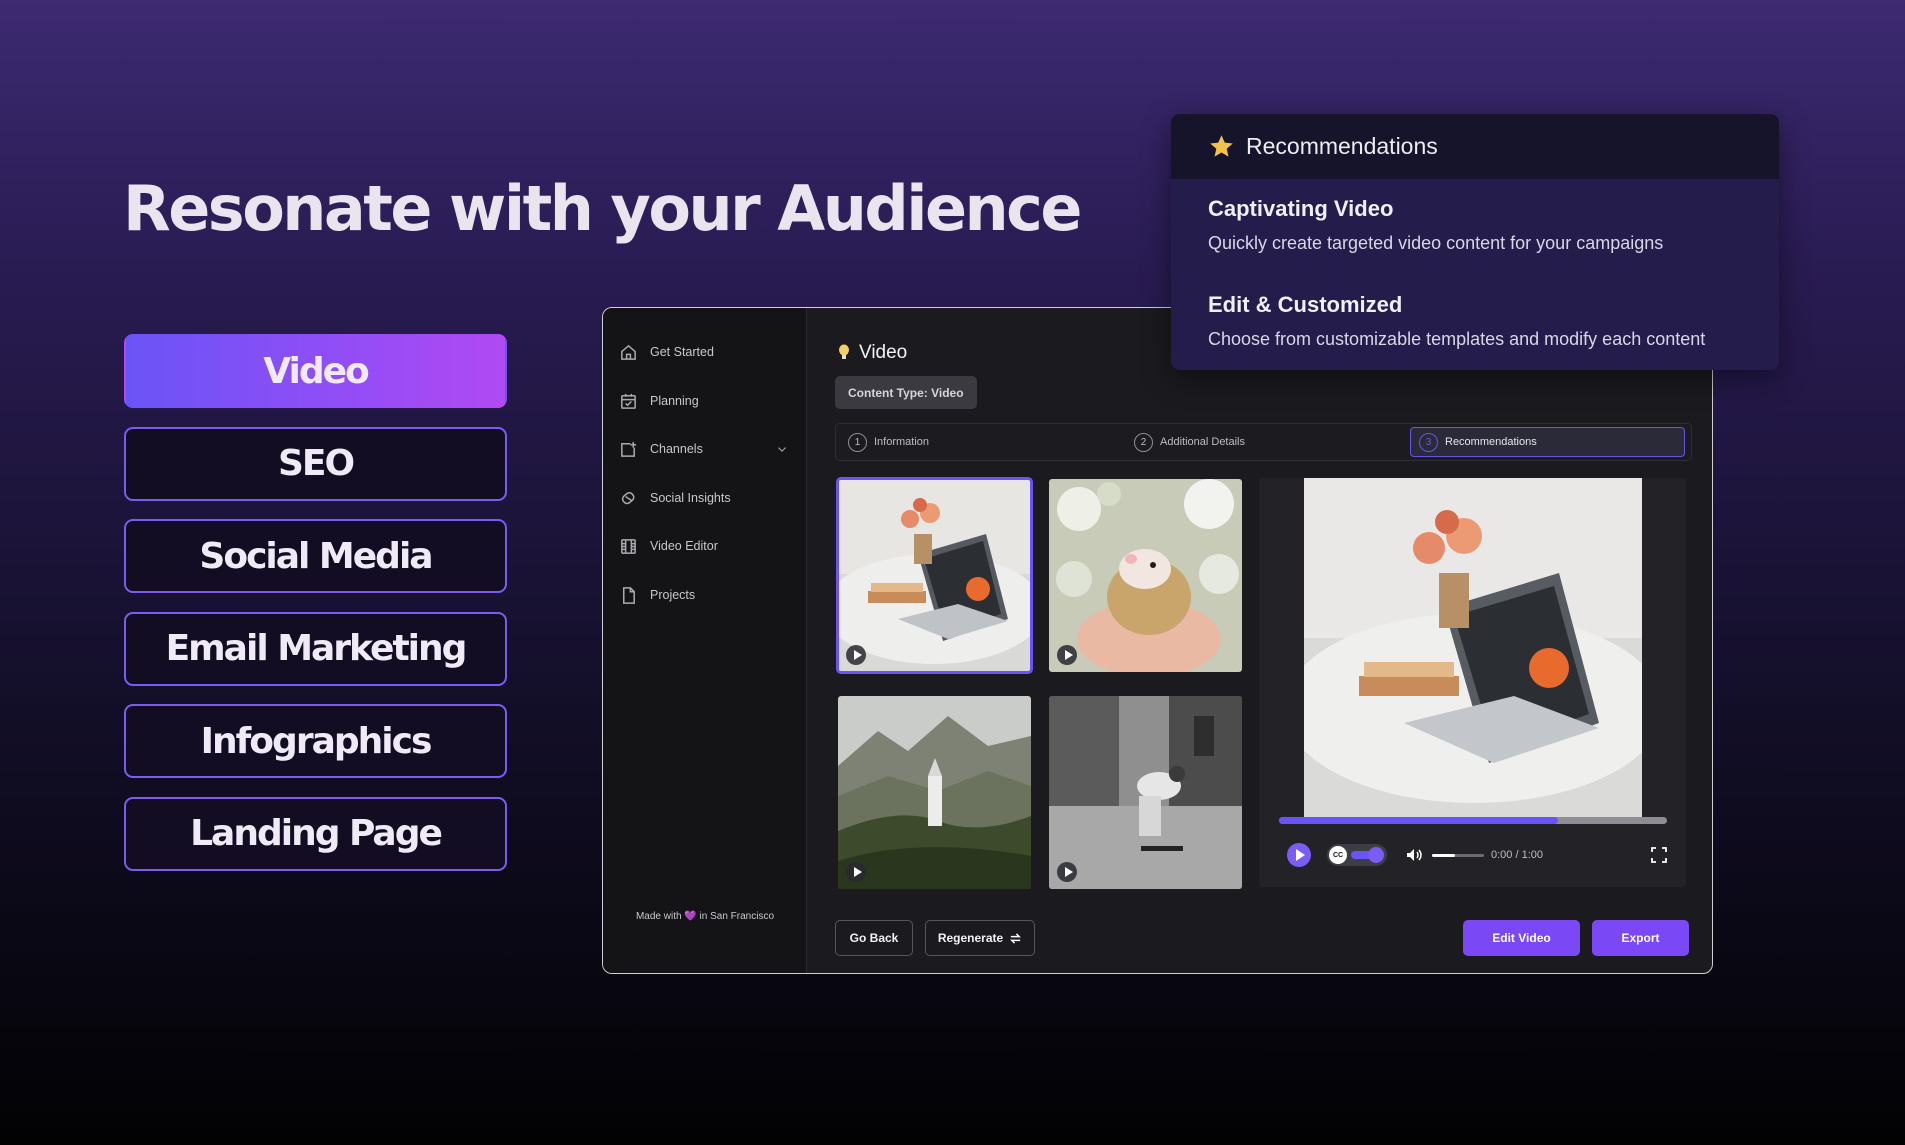  Describe the element at coordinates (315, 463) in the screenshot. I see `category-seo: SEO` at that location.